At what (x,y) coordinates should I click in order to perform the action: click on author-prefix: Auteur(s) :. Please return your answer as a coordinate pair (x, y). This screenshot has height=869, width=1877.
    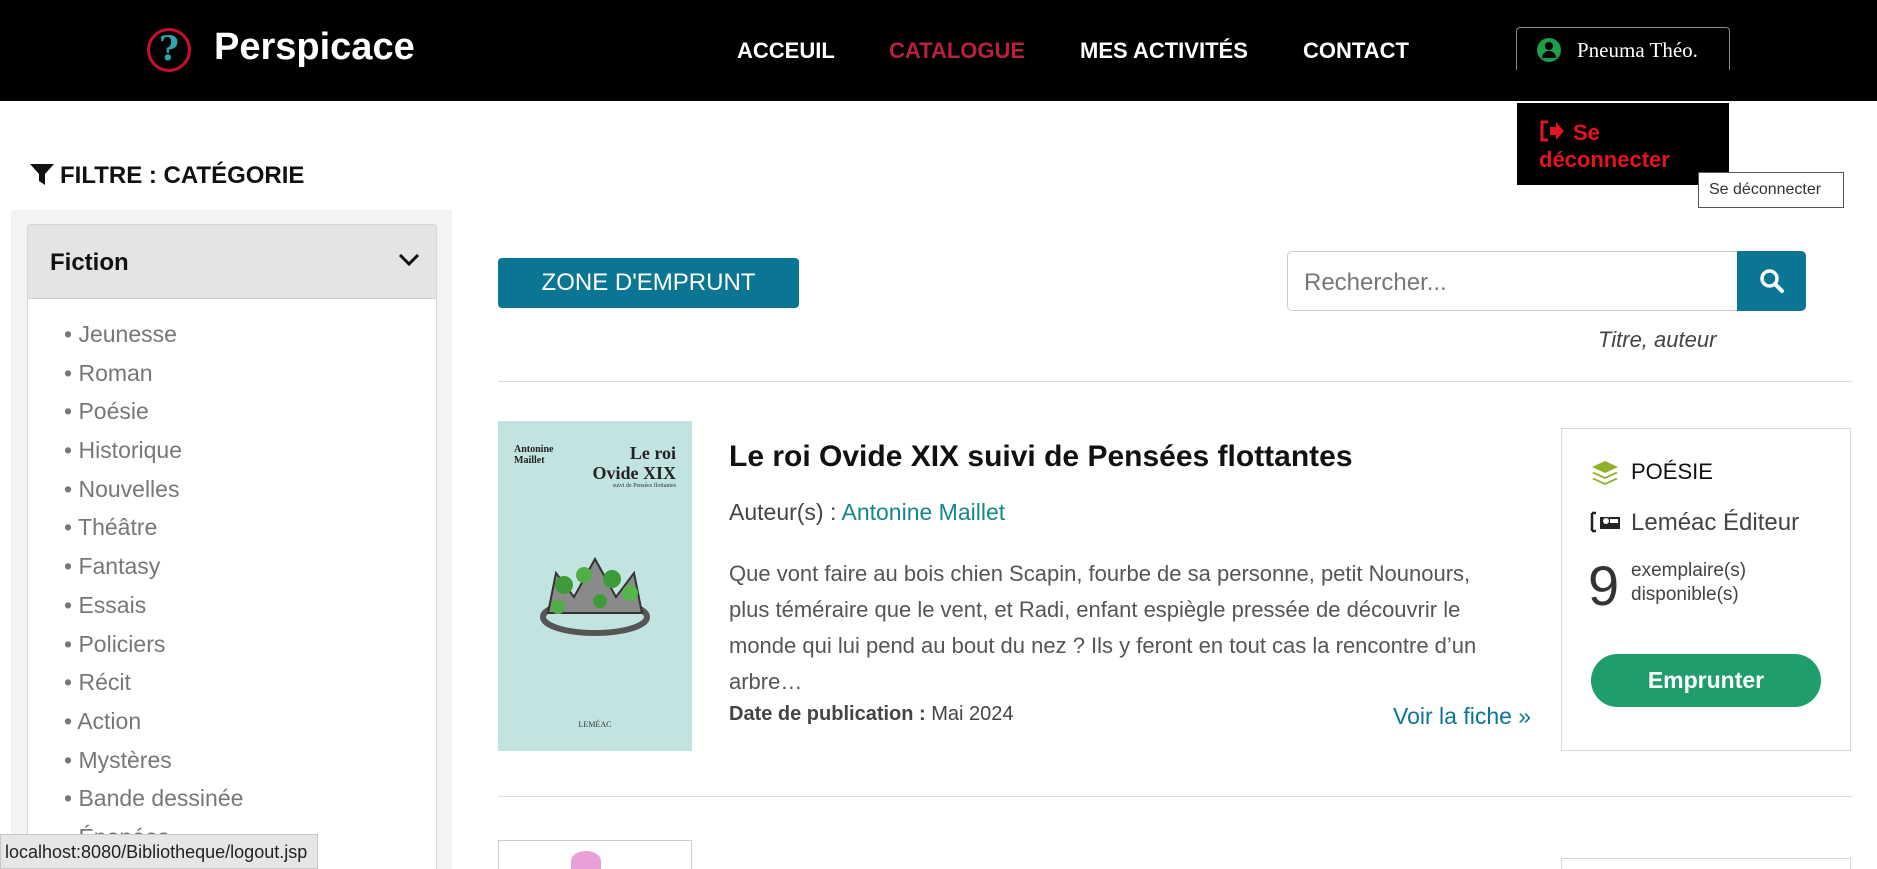
    Looking at the image, I should click on (785, 512).